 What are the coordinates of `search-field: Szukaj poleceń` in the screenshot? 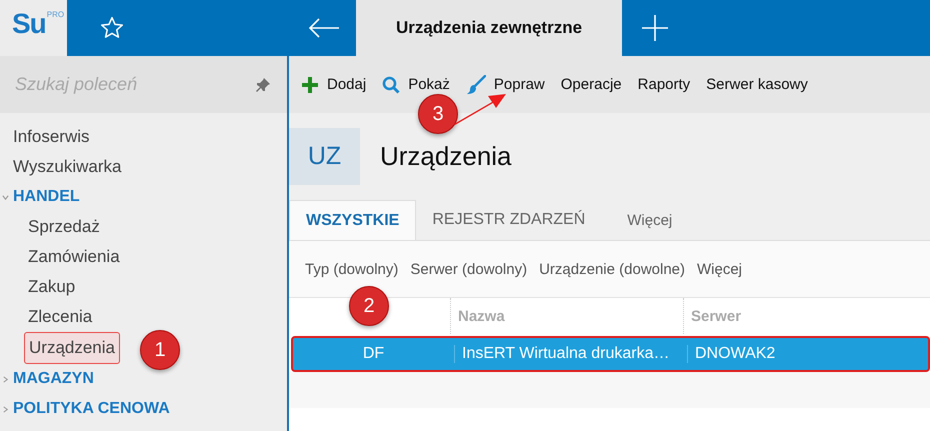 It's located at (143, 84).